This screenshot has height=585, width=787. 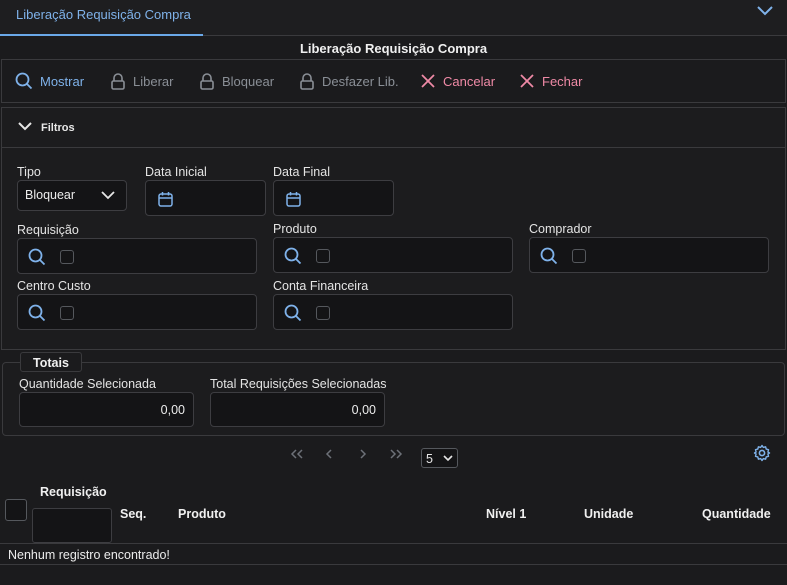 What do you see at coordinates (323, 313) in the screenshot?
I see `conta-financeira-checkbox` at bounding box center [323, 313].